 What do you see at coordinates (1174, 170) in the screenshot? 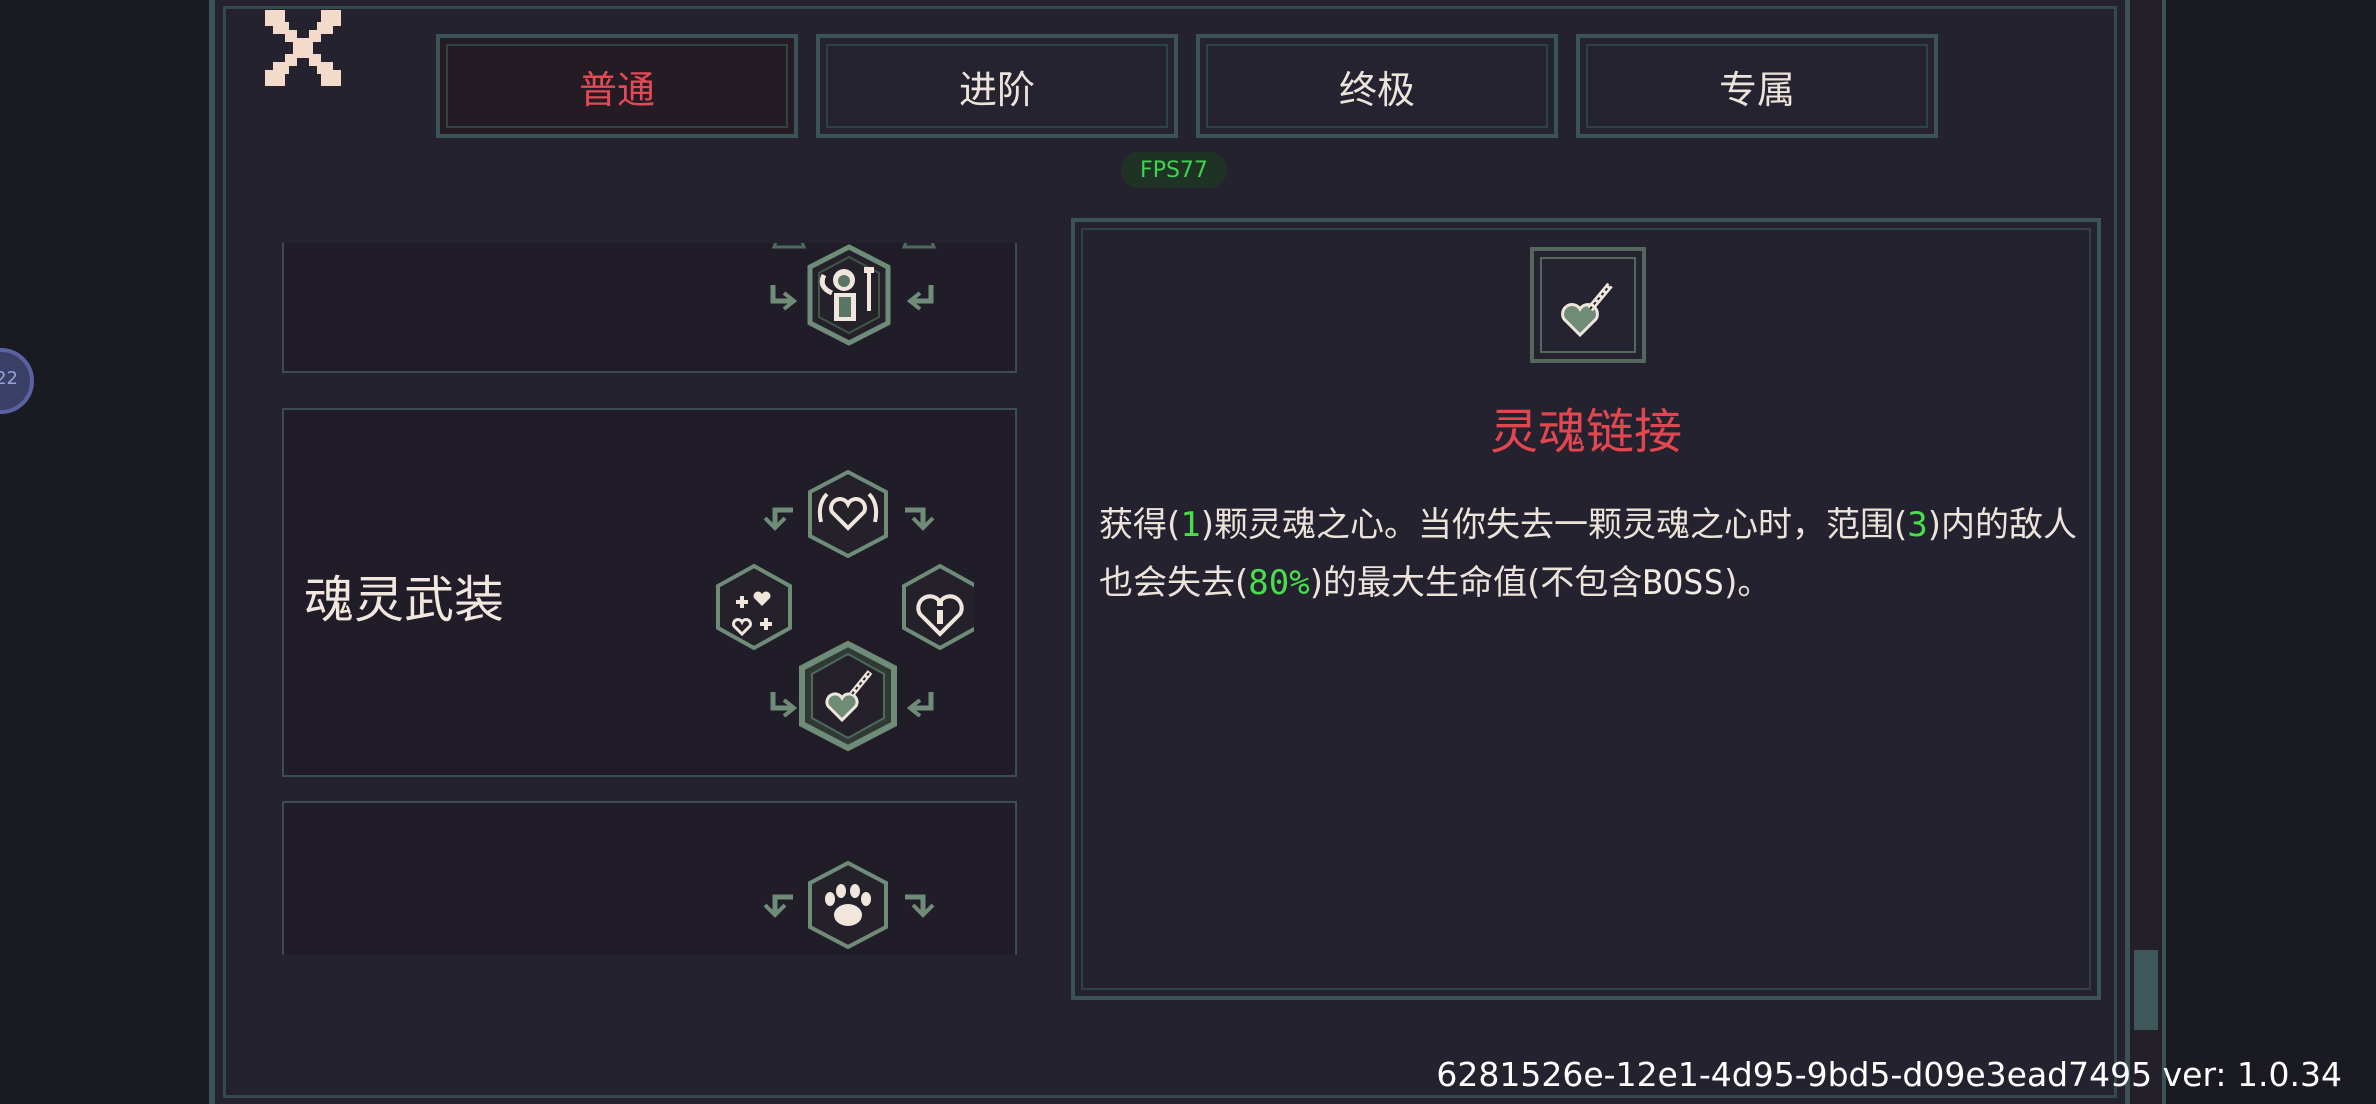
I see `fps-badge: FPS77` at bounding box center [1174, 170].